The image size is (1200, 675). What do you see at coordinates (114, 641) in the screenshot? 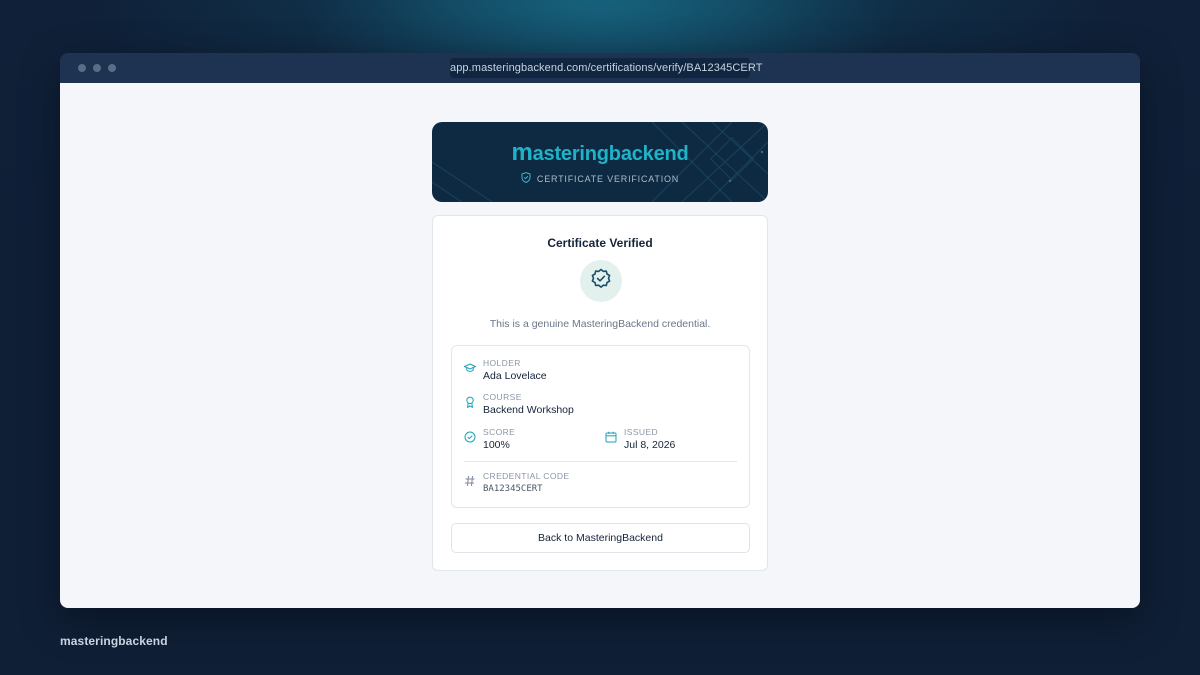
I see `footer-brand: masteringbackend` at bounding box center [114, 641].